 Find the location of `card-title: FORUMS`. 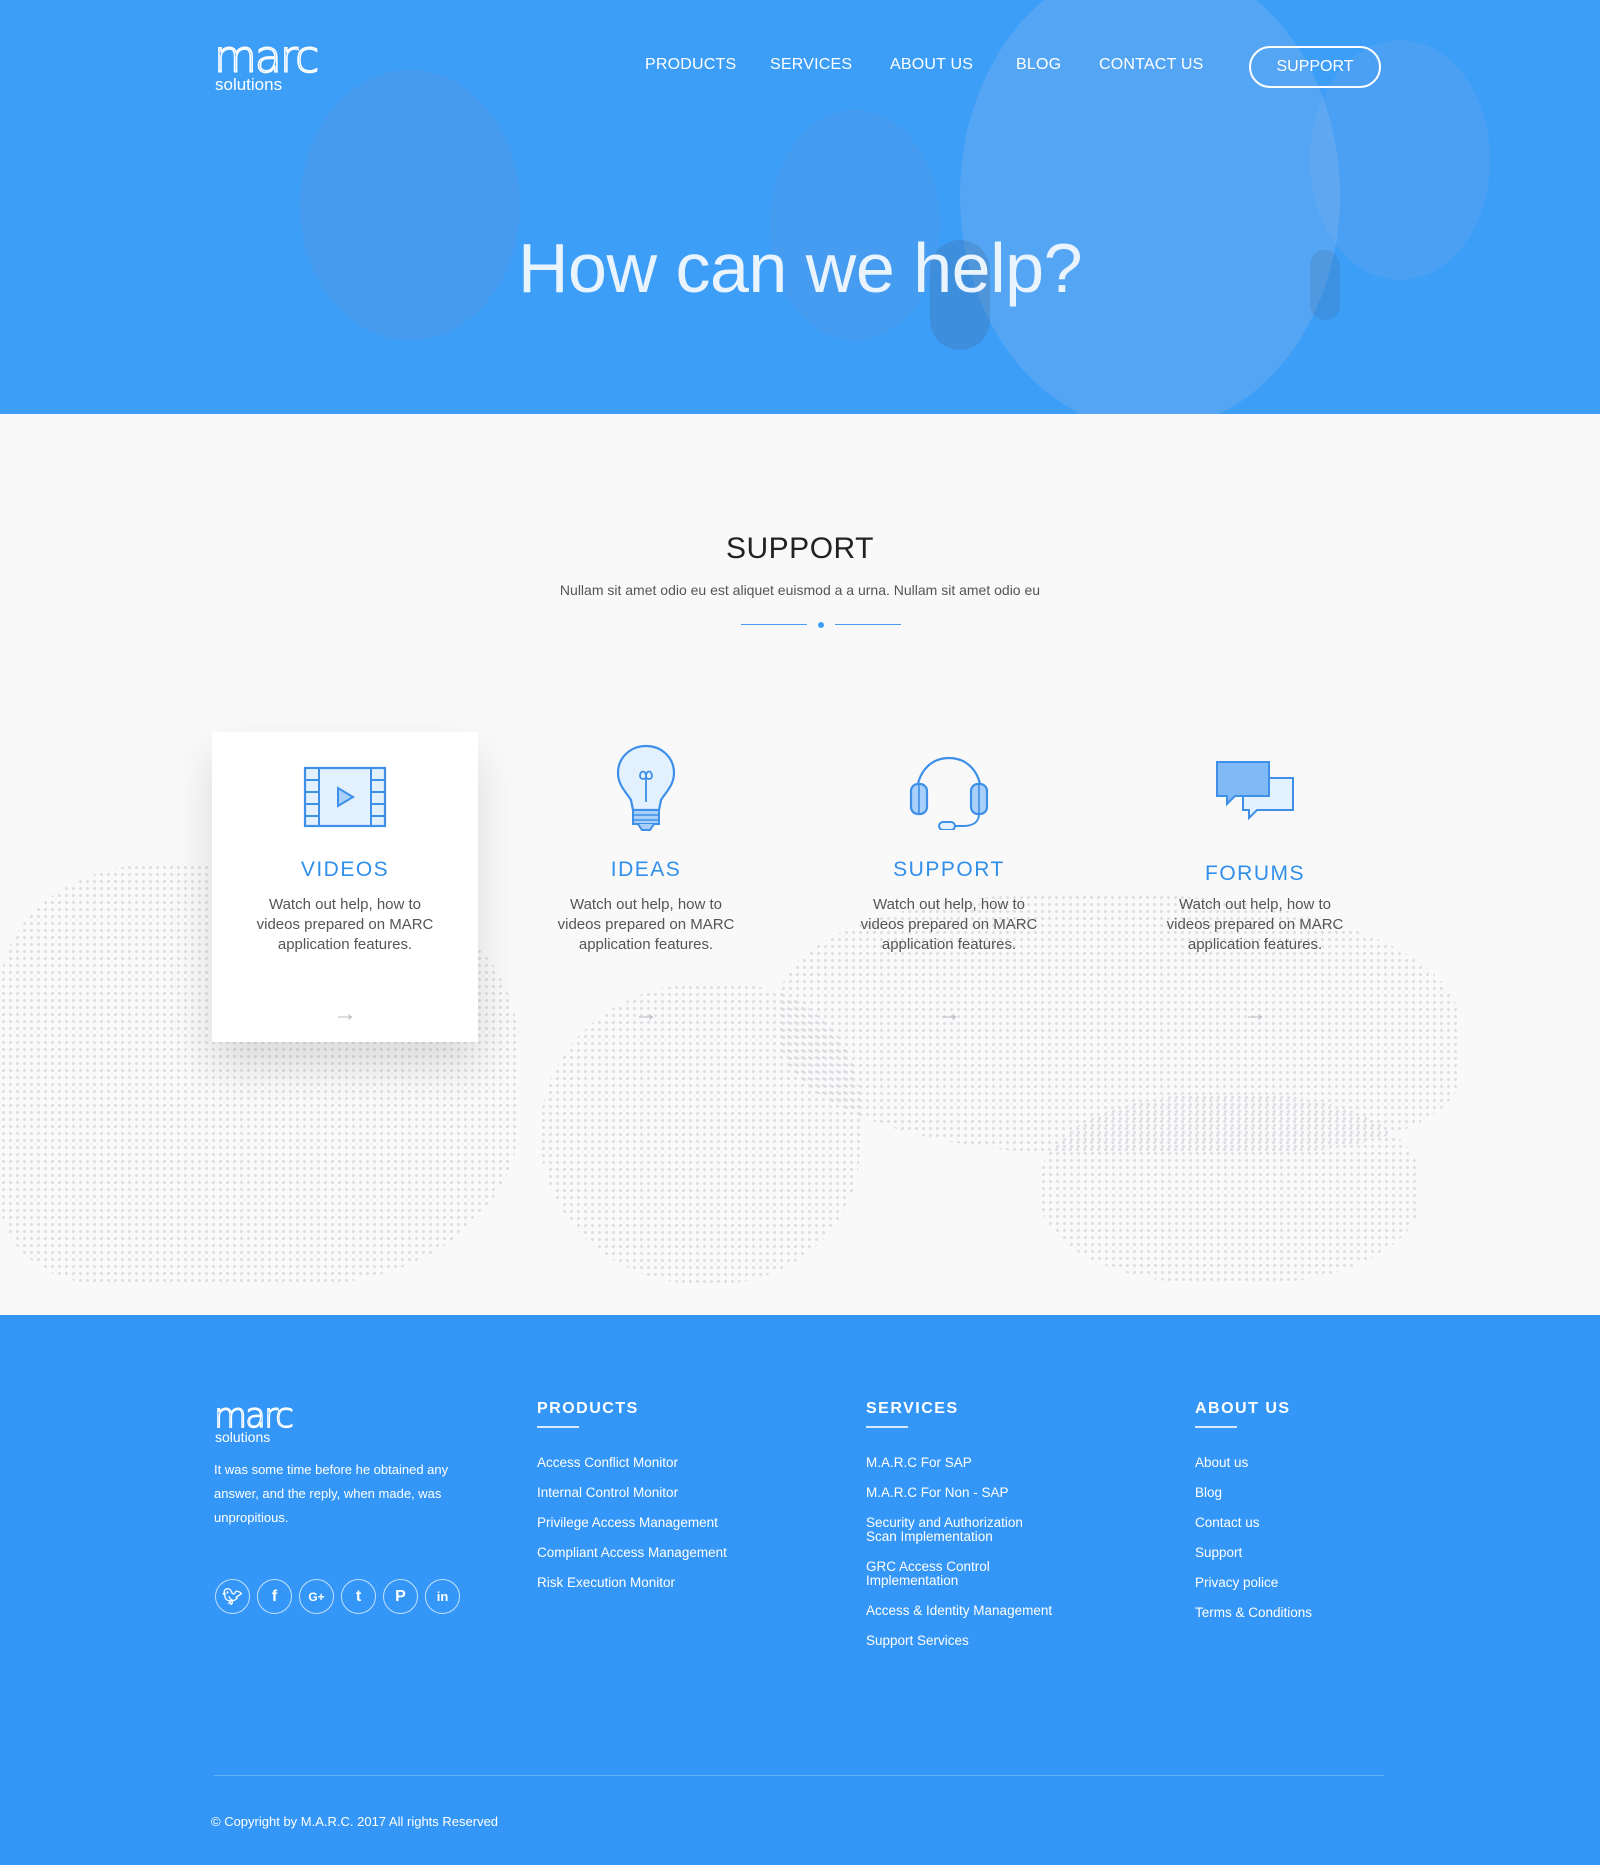

card-title: FORUMS is located at coordinates (1255, 873).